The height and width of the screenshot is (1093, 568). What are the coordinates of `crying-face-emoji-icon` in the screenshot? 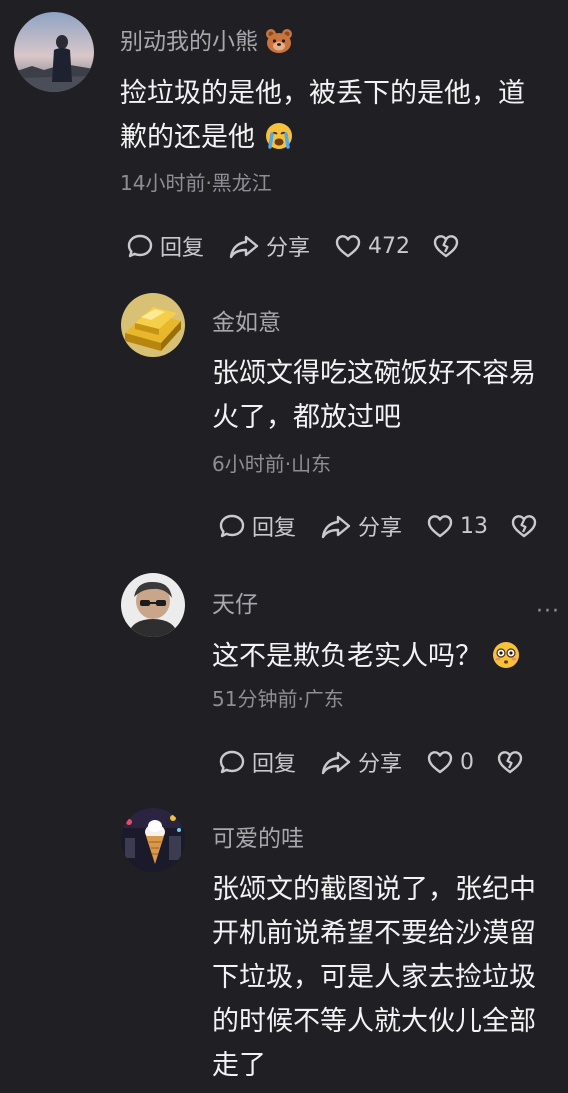 It's located at (279, 143).